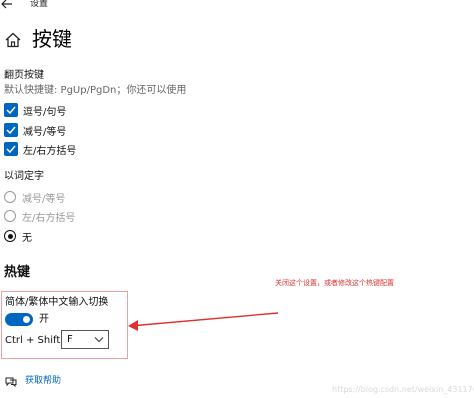 This screenshot has width=474, height=398. Describe the element at coordinates (45, 112) in the screenshot. I see `checkbox-label: 逗号/句号` at that location.